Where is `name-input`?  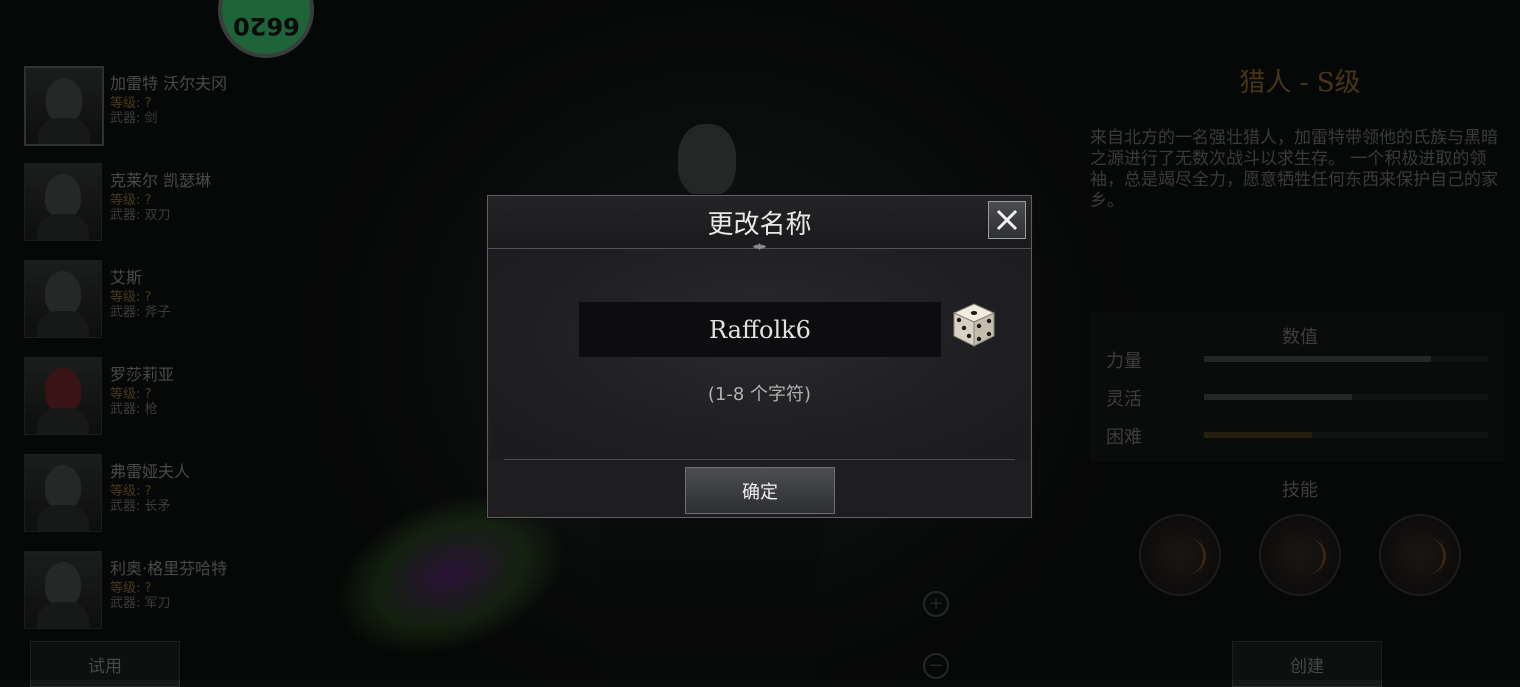
name-input is located at coordinates (760, 329).